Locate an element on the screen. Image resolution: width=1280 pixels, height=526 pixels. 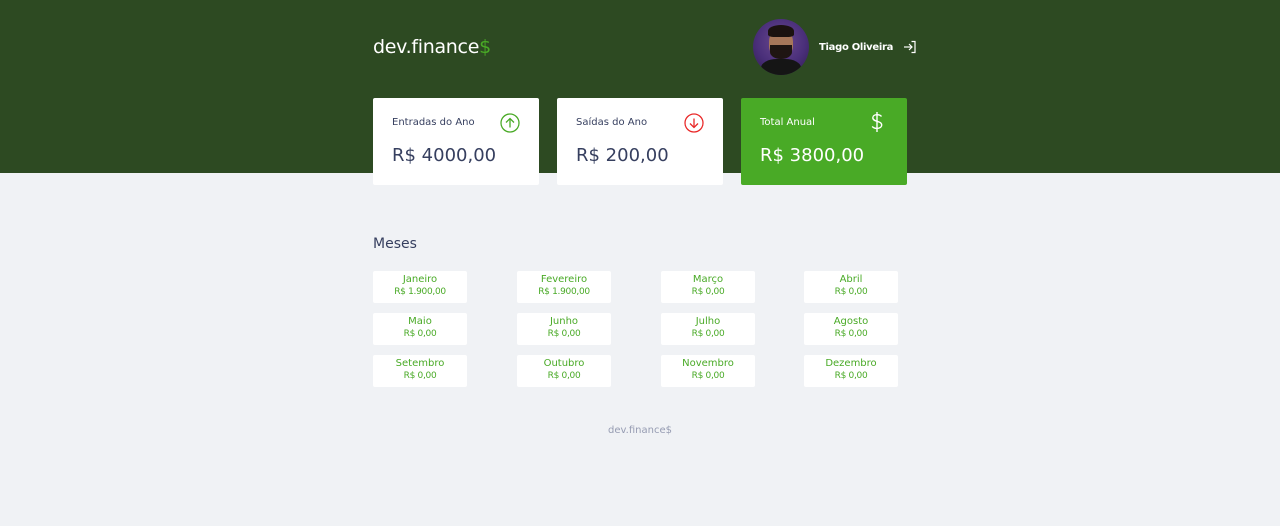
total-value: R$ 3800,00 is located at coordinates (812, 155).